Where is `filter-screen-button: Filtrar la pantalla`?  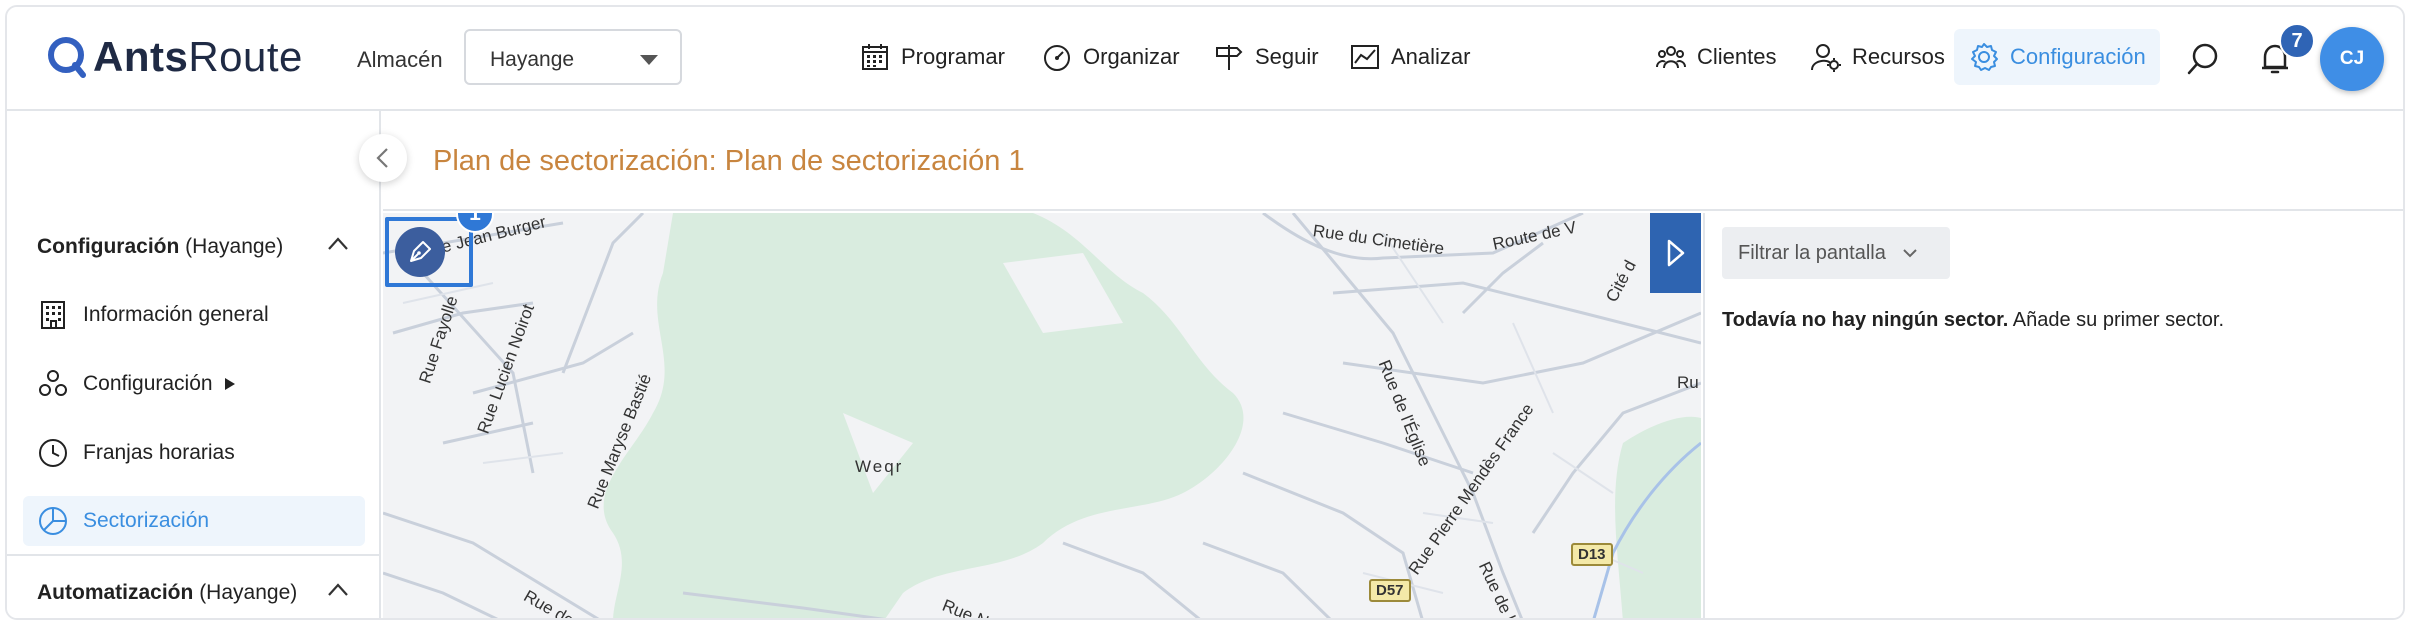
filter-screen-button: Filtrar la pantalla is located at coordinates (1836, 253).